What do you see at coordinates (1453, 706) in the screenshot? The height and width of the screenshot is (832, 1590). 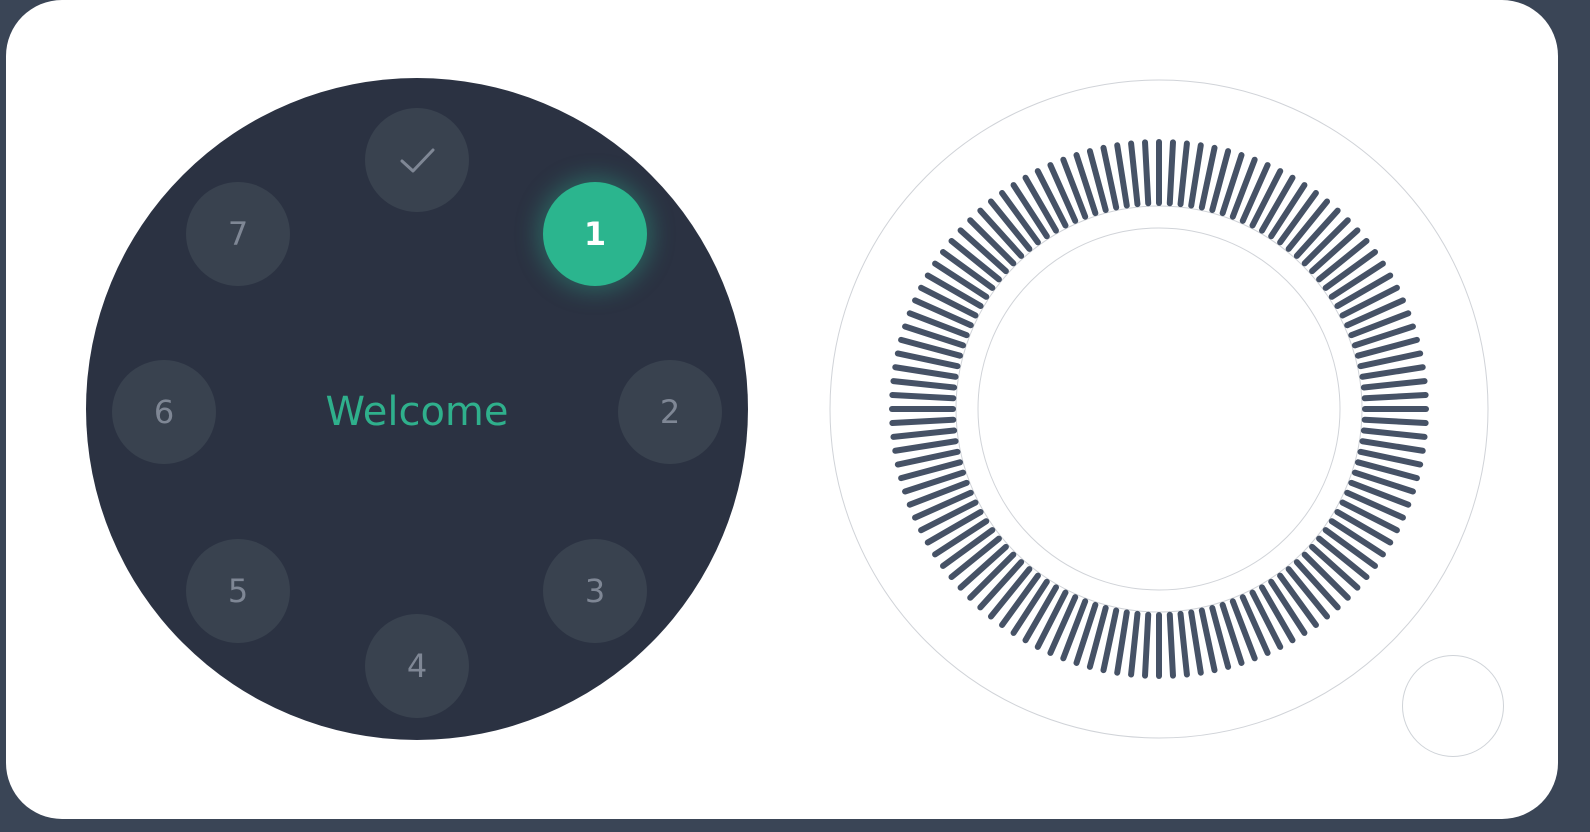 I see `corner-button` at bounding box center [1453, 706].